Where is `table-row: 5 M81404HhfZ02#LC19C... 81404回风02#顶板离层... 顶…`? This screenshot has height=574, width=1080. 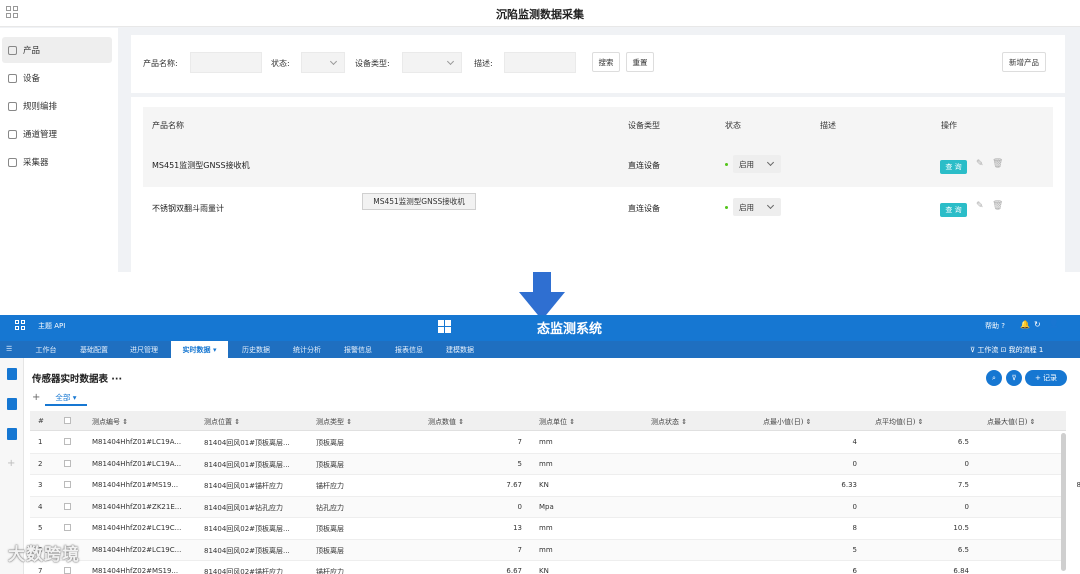
table-row: 5 M81404HhfZ02#LC19C... 81404回风02#顶板离层... 顶… is located at coordinates (548, 529).